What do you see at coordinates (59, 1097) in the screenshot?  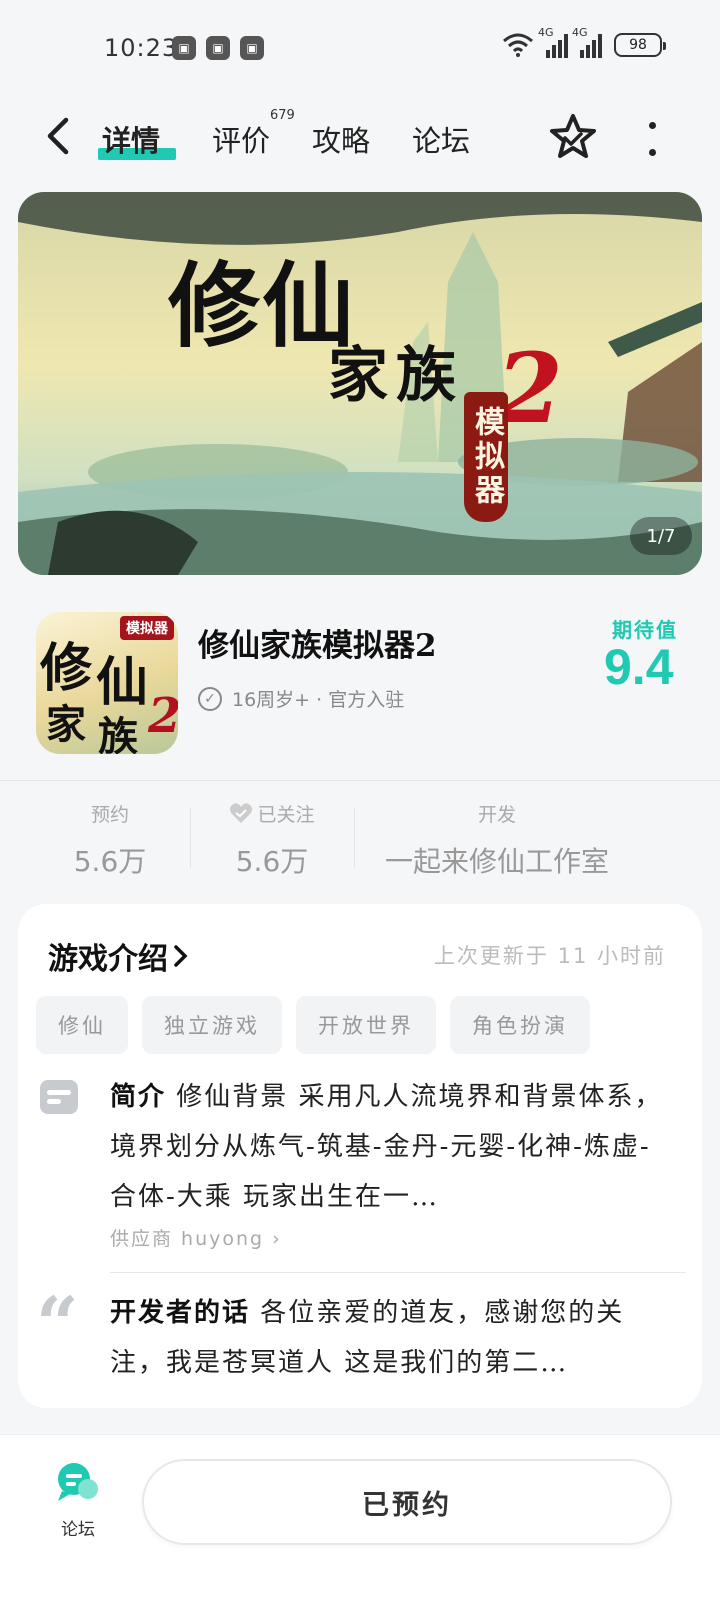 I see `document-icon` at bounding box center [59, 1097].